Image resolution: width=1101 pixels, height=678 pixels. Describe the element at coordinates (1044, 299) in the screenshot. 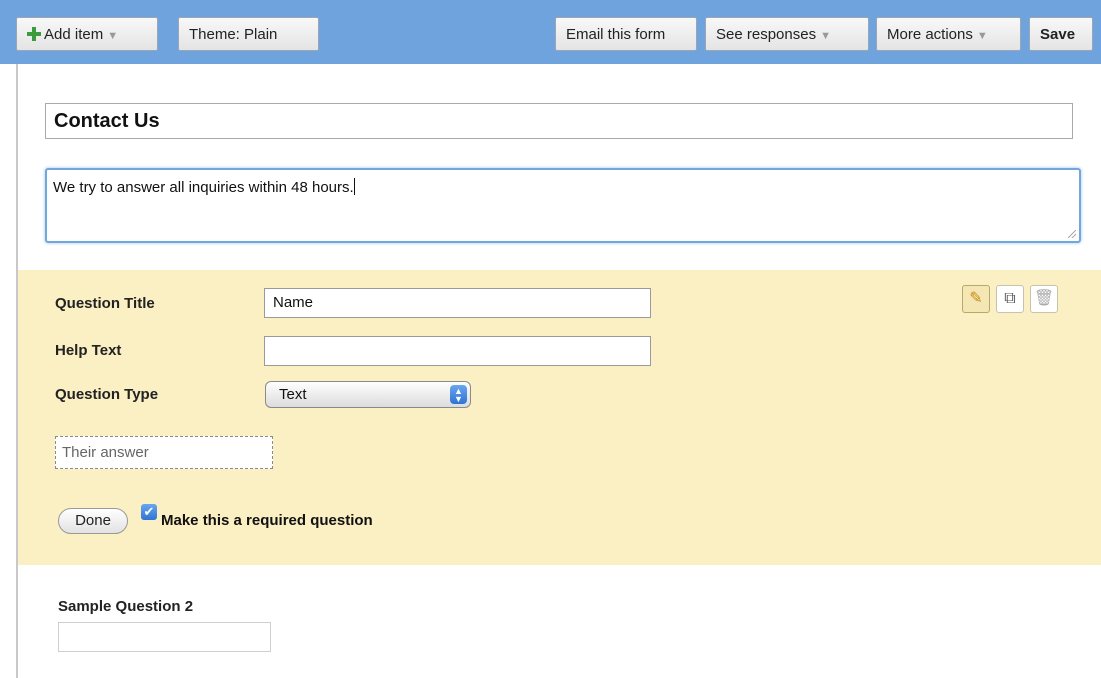

I see `trash-icon: 🗑` at that location.